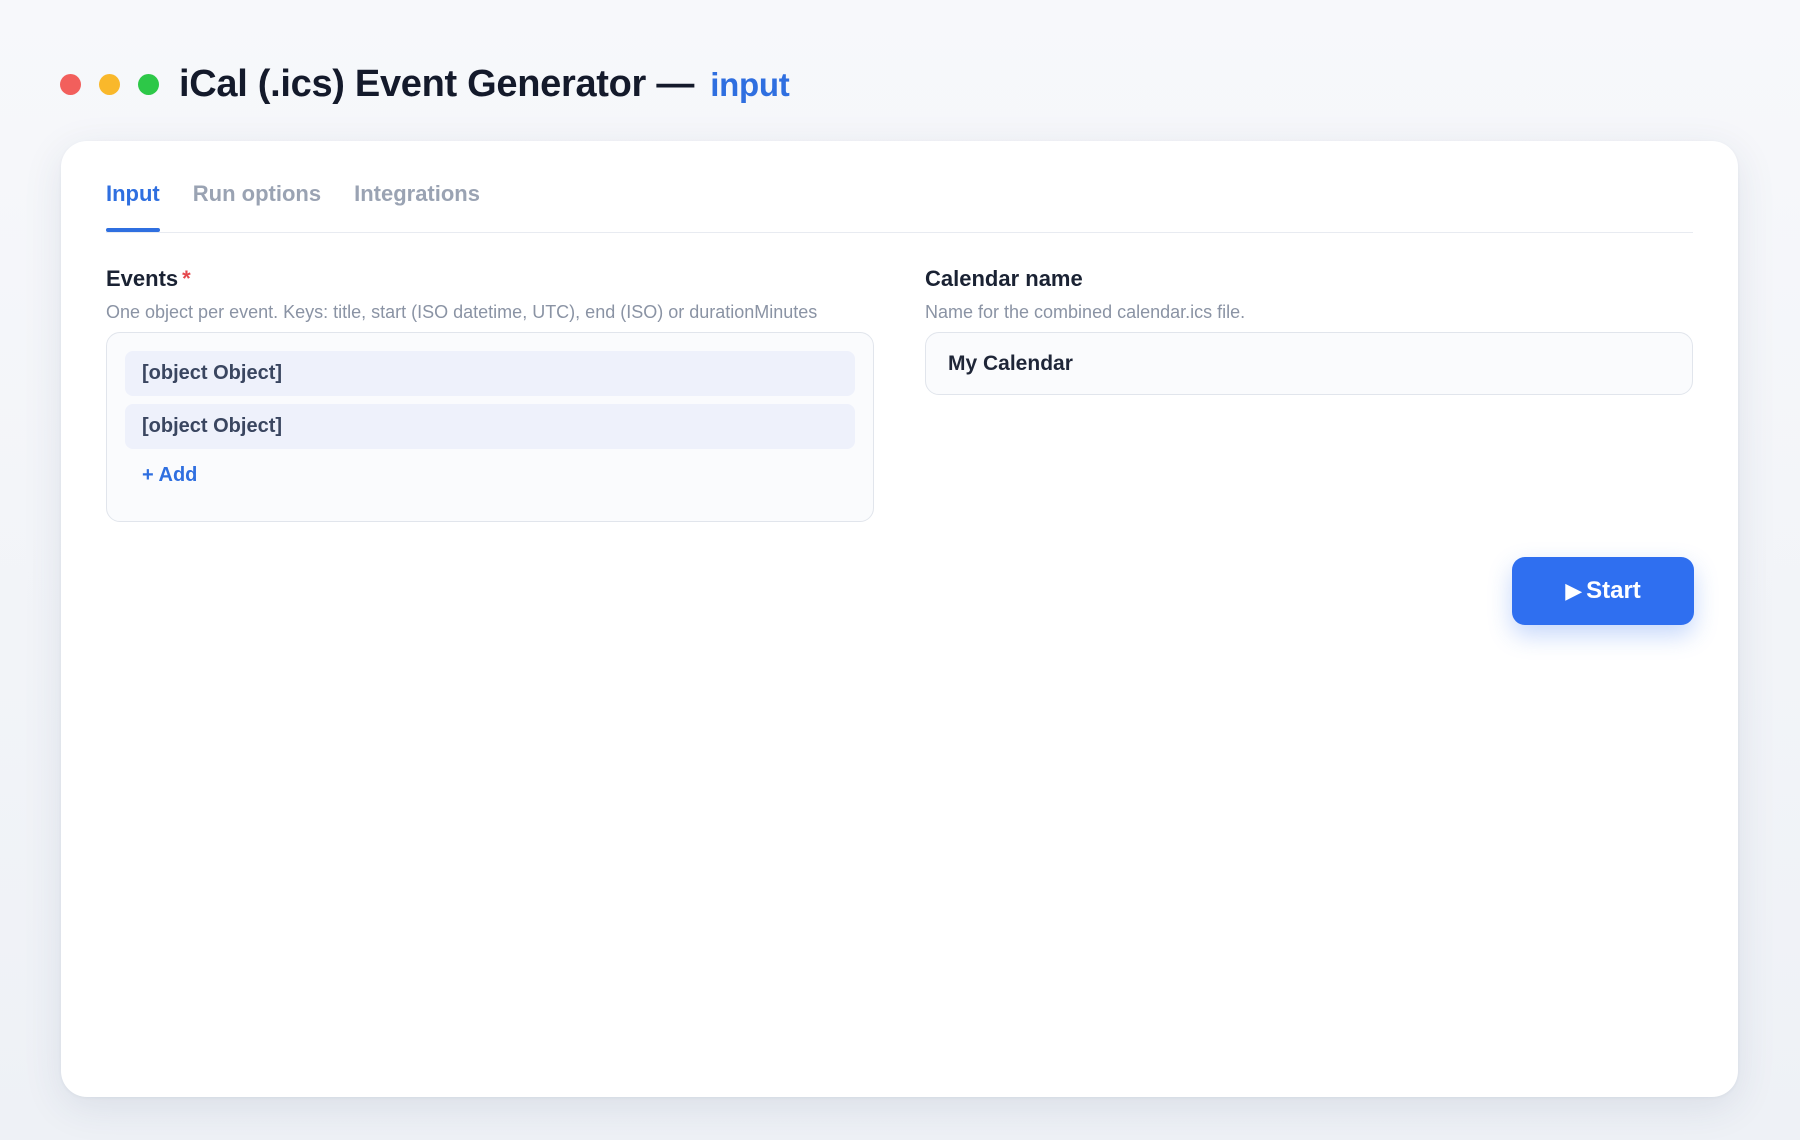 The width and height of the screenshot is (1800, 1140). Describe the element at coordinates (1574, 590) in the screenshot. I see `play-icon: ▶` at that location.